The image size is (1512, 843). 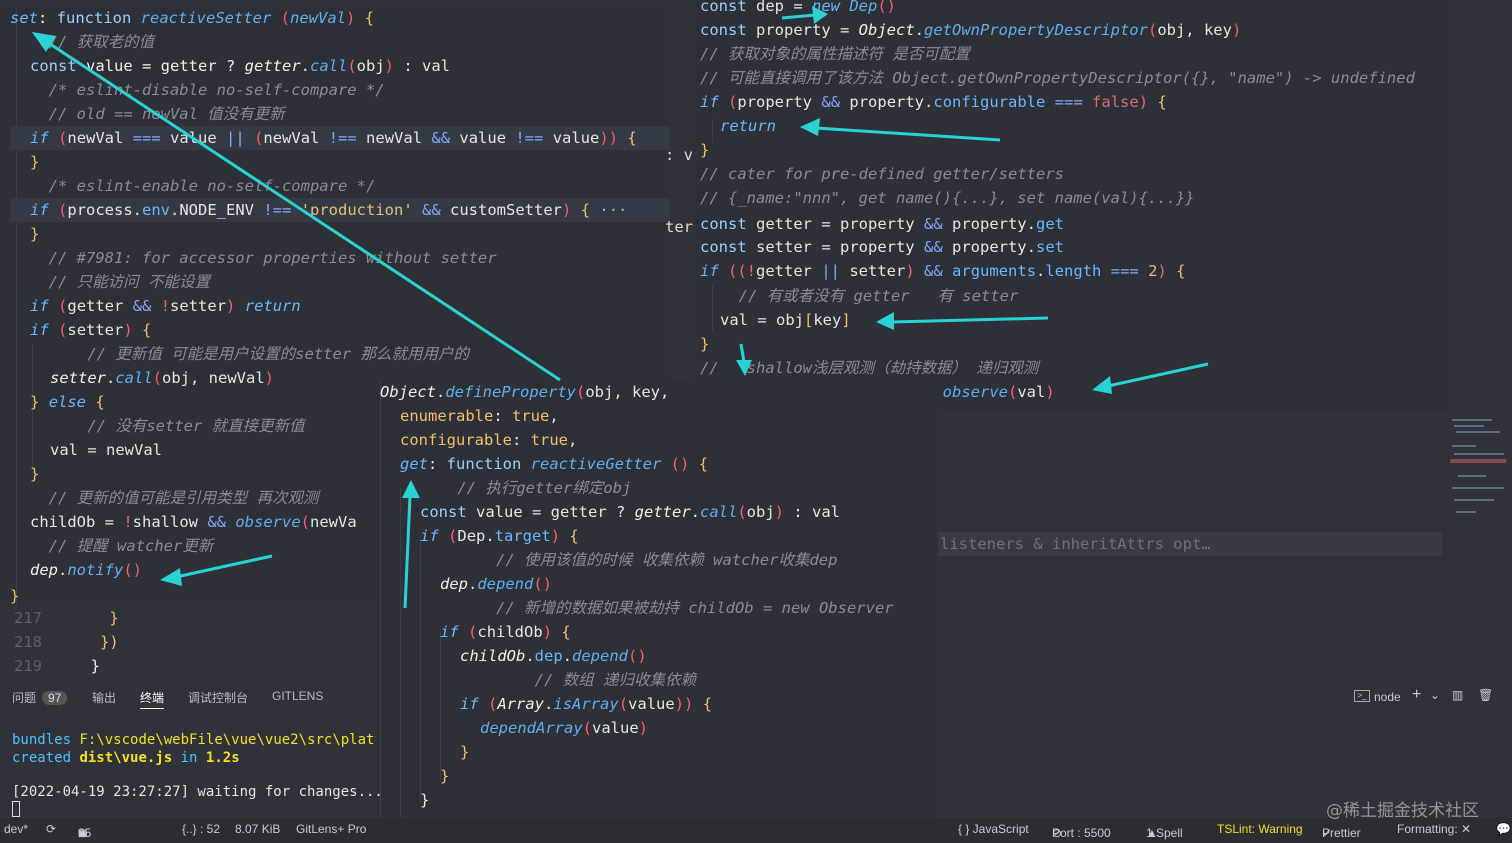 I want to click on code-line: if (getter && !setter) return, so click(x=165, y=306).